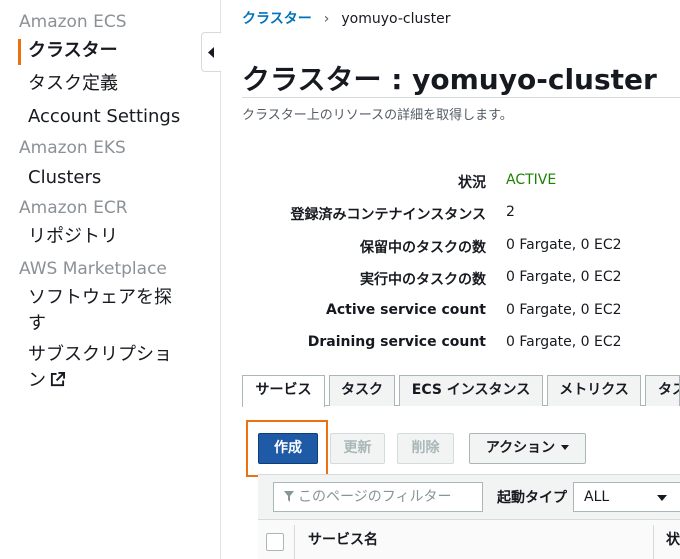  What do you see at coordinates (564, 277) in the screenshot?
I see `running-tasks-value: 0 Fargate, 0 EC2` at bounding box center [564, 277].